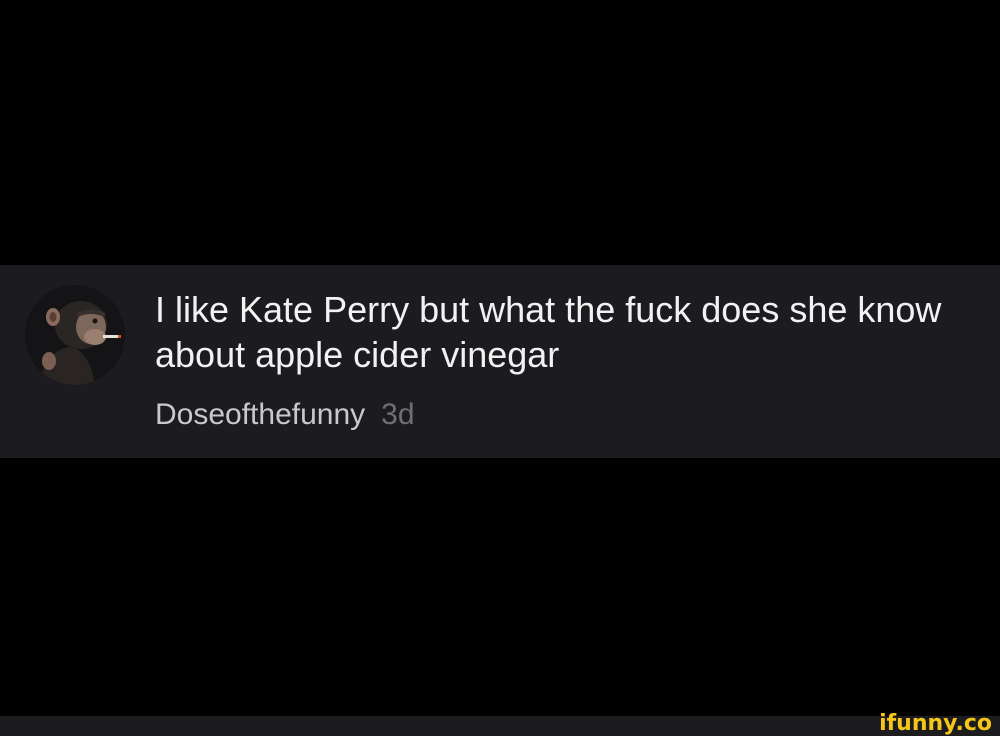 This screenshot has height=736, width=1000. I want to click on comment-timestamp: 3d, so click(398, 414).